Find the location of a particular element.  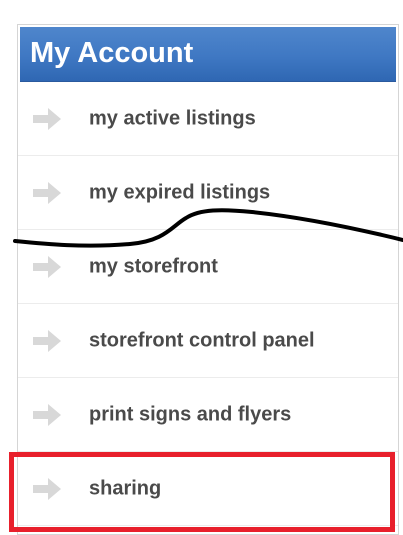

menu-item-my-expired-listings: my expired listings is located at coordinates (208, 193).